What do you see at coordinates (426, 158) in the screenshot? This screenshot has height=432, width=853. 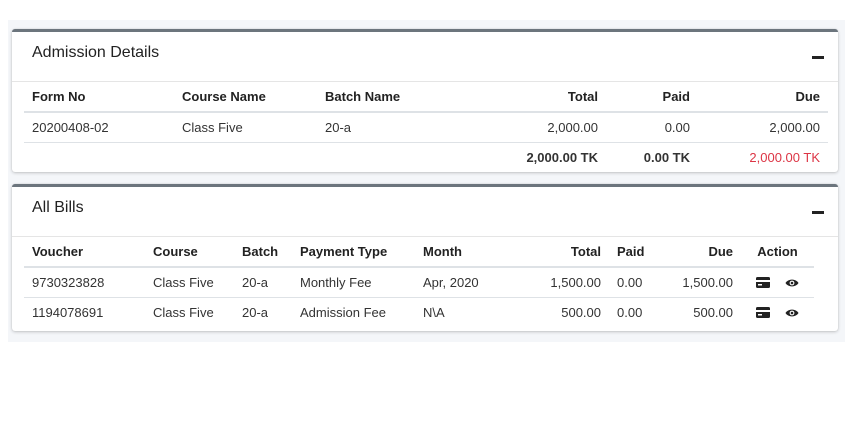 I see `totals-row: 2,000.00 TK 0.00 TK 2,000.00 TK` at bounding box center [426, 158].